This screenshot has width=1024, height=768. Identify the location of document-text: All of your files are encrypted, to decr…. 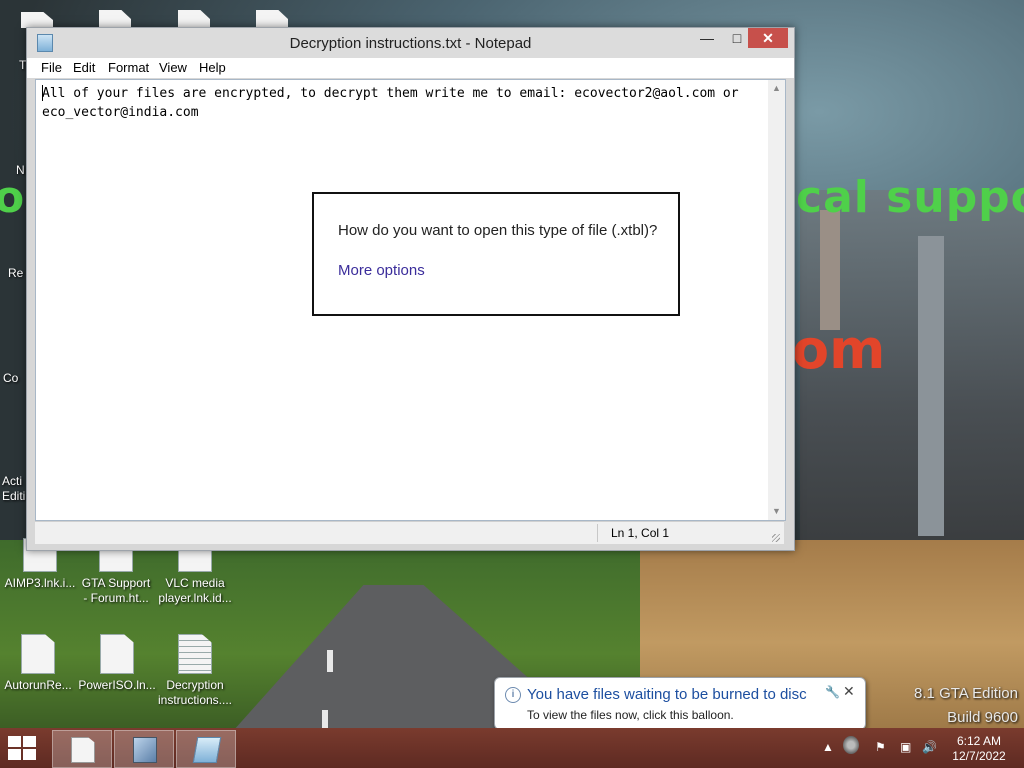
(402, 103).